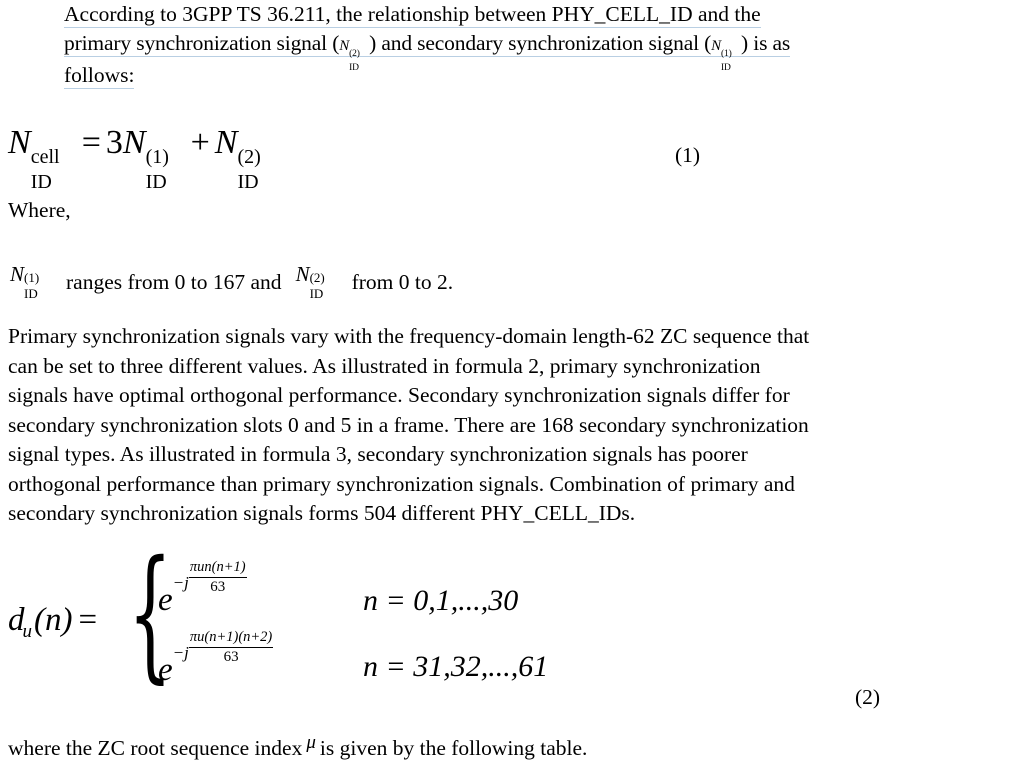 The width and height of the screenshot is (1024, 772). I want to click on formula-1-equals: =, so click(91, 142).